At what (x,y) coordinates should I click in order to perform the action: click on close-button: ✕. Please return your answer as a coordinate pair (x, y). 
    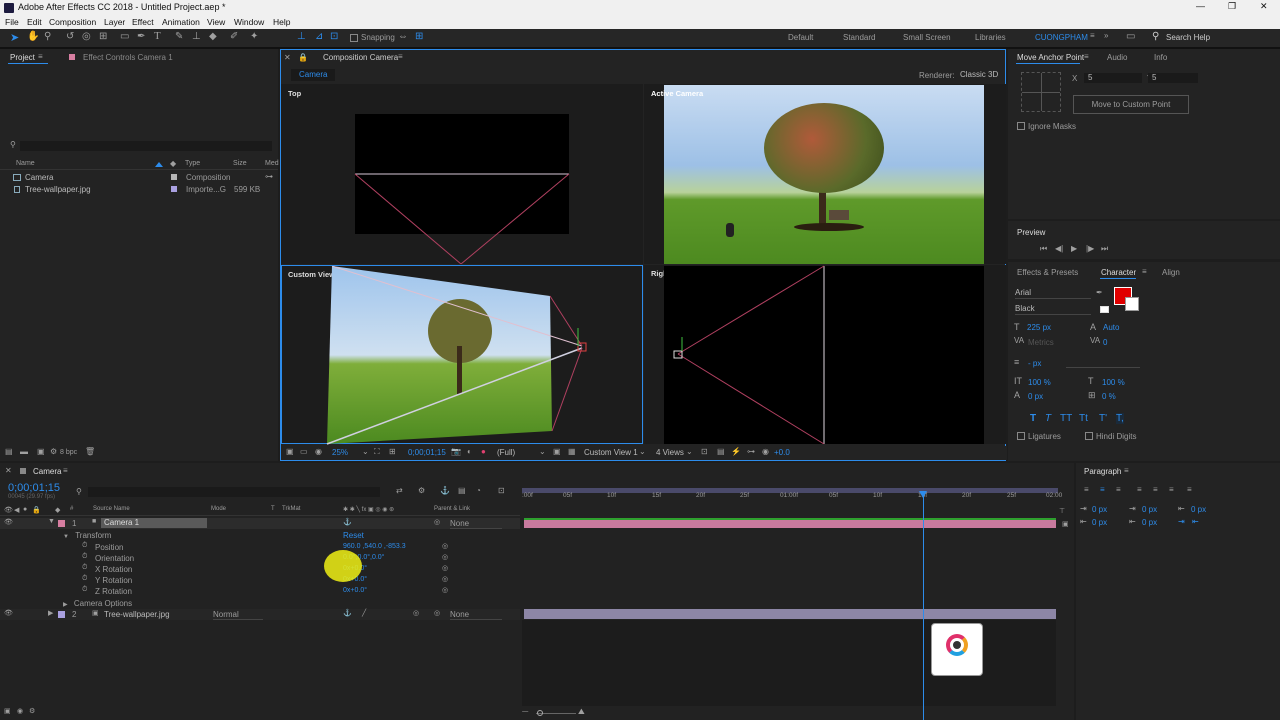
    Looking at the image, I should click on (1264, 6).